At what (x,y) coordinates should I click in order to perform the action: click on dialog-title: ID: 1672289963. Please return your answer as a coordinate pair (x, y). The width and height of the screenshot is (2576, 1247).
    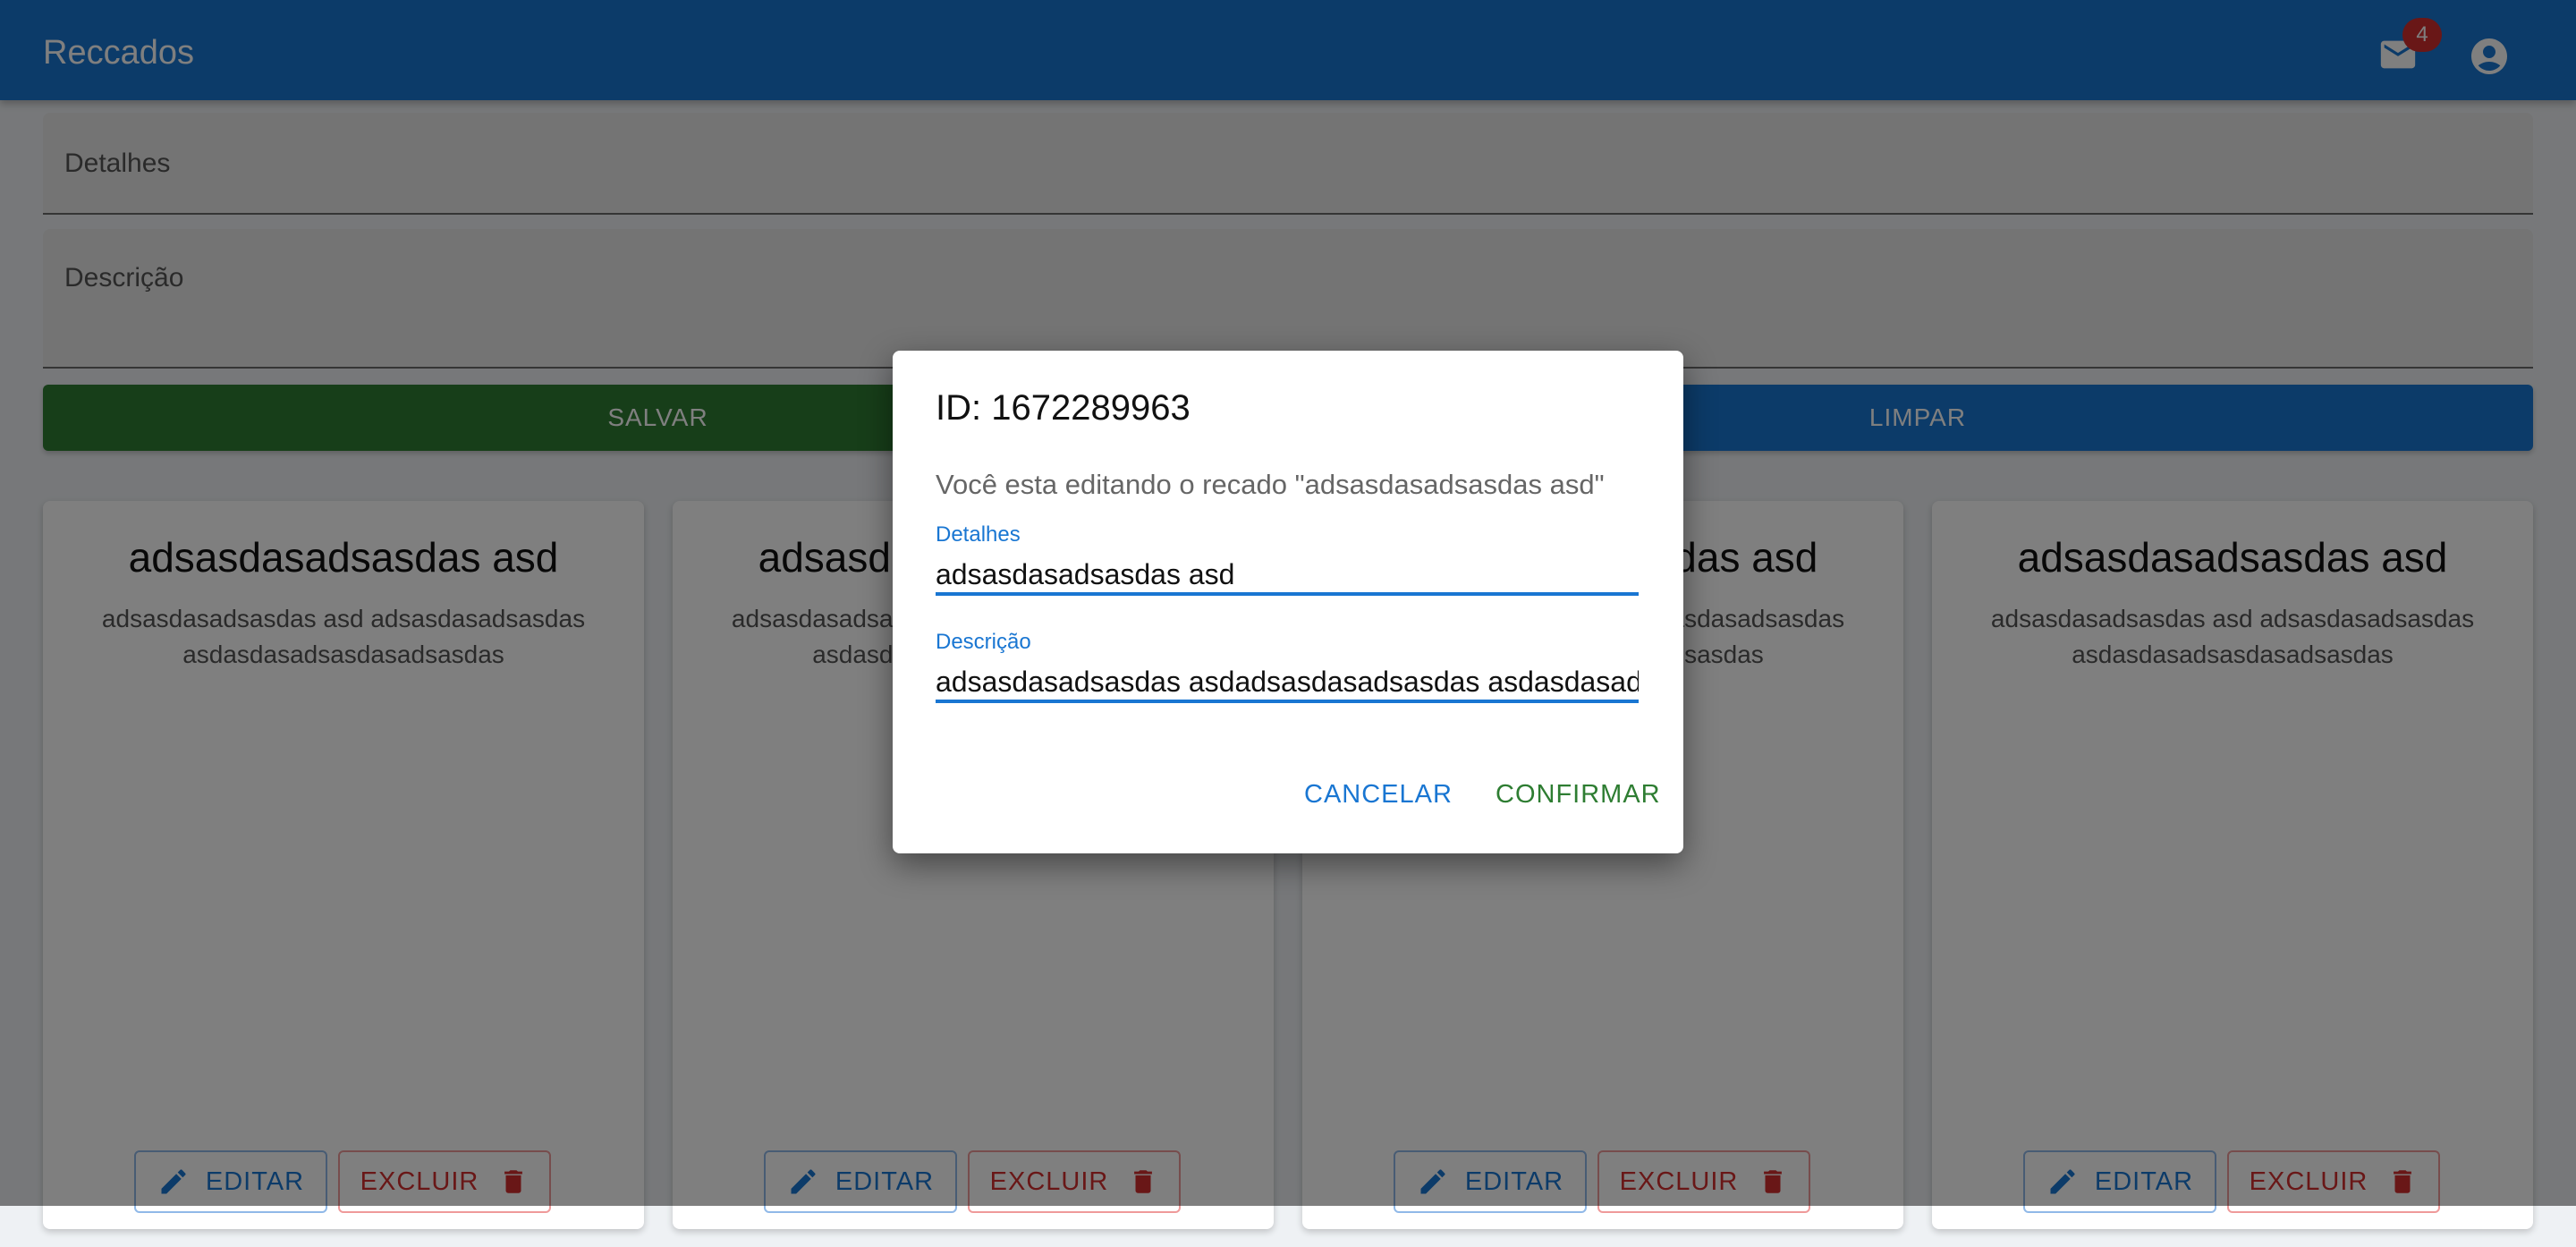
    Looking at the image, I should click on (1063, 408).